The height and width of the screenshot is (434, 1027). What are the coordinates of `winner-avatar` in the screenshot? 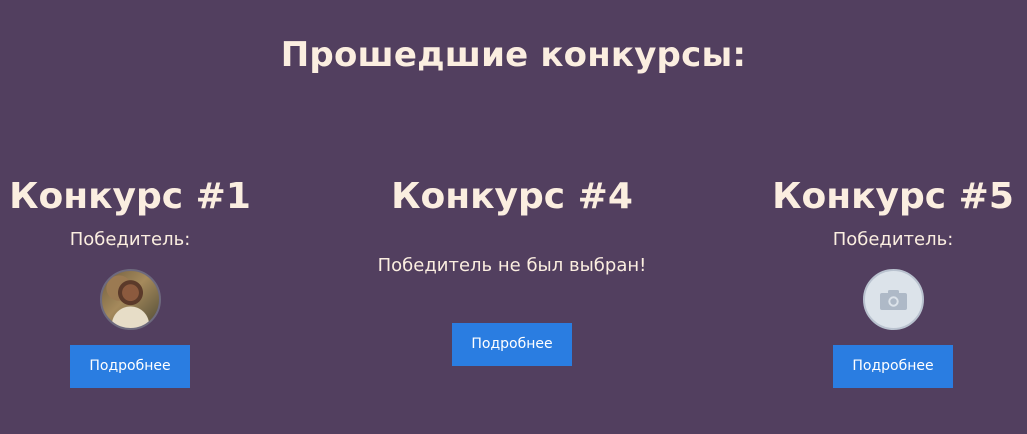 It's located at (130, 299).